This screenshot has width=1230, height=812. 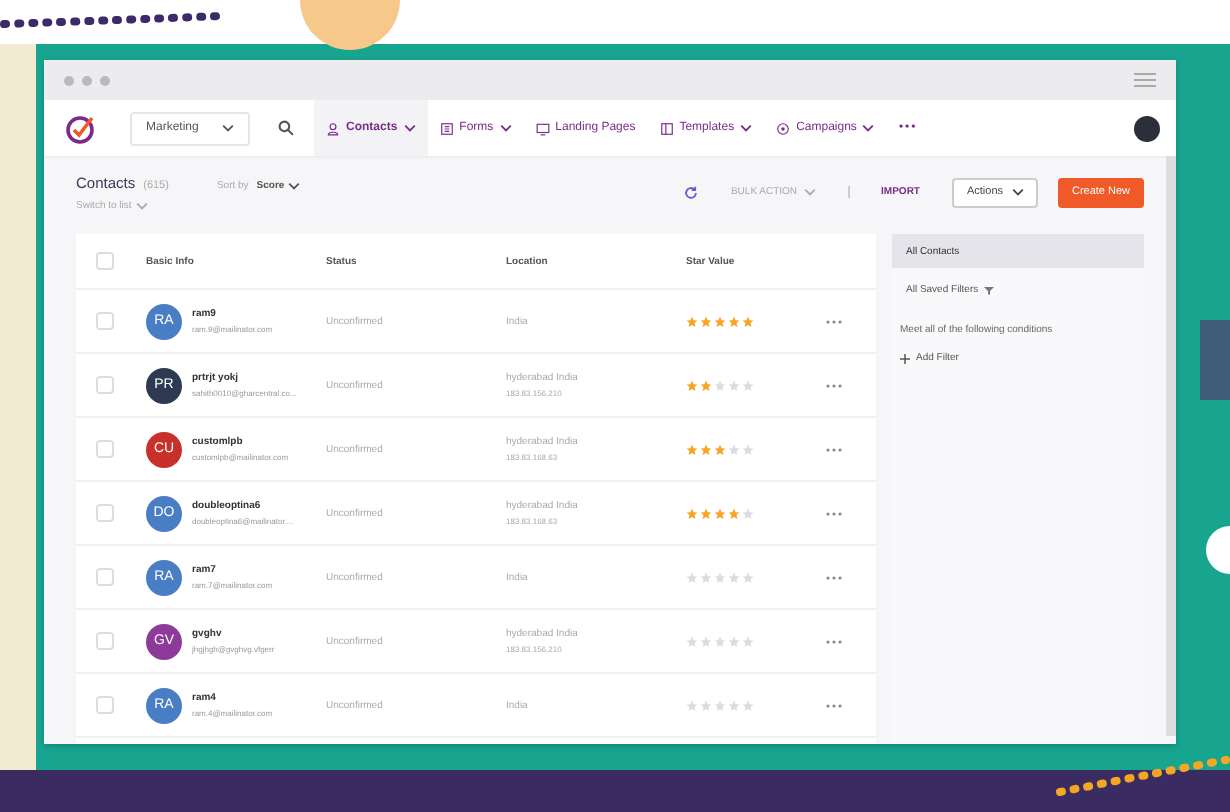 What do you see at coordinates (1145, 80) in the screenshot?
I see `menu-icon` at bounding box center [1145, 80].